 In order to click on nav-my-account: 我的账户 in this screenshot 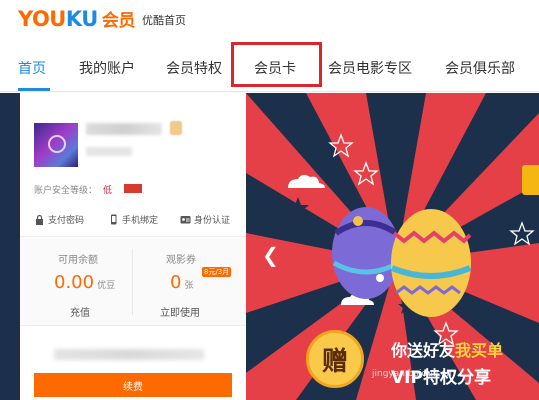, I will do `click(107, 68)`.